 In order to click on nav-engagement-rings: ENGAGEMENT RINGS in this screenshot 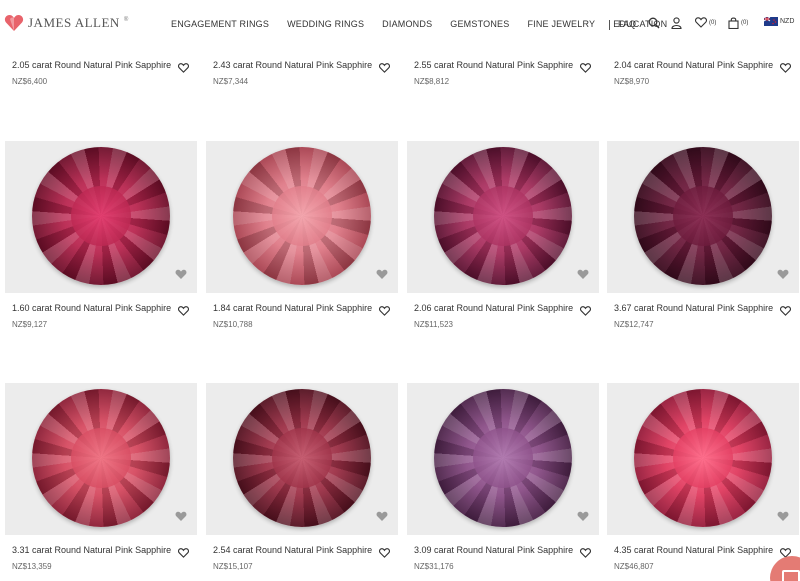, I will do `click(220, 24)`.